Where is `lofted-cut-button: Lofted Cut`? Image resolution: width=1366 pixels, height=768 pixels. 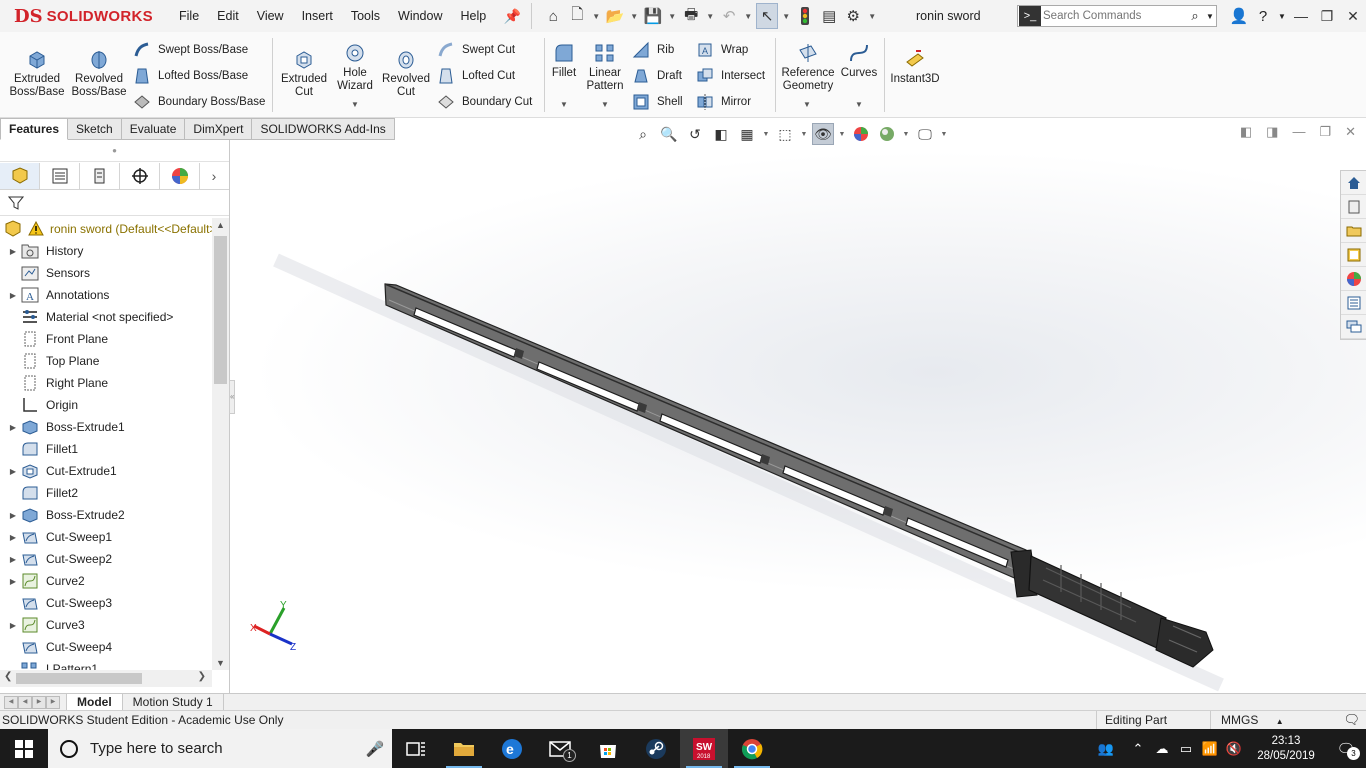
lofted-cut-button: Lofted Cut is located at coordinates (476, 76).